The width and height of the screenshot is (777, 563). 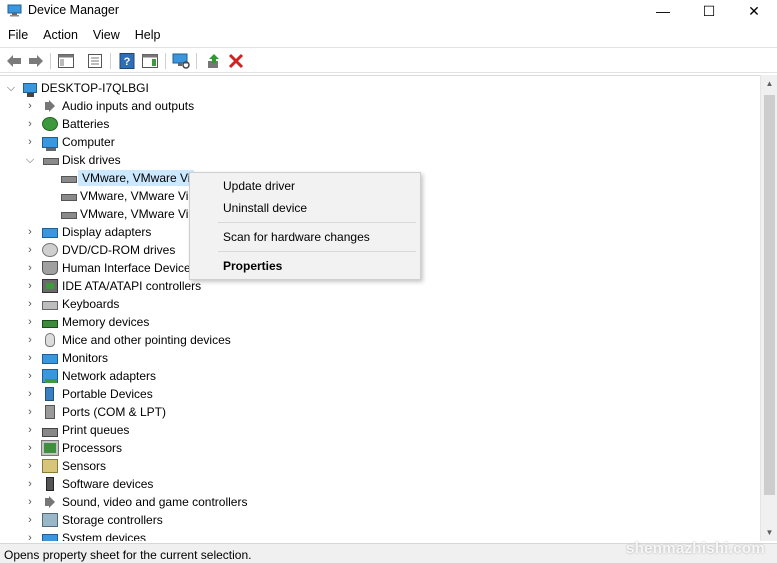 I want to click on context-menu-uninstall-device: Uninstall device, so click(x=265, y=208).